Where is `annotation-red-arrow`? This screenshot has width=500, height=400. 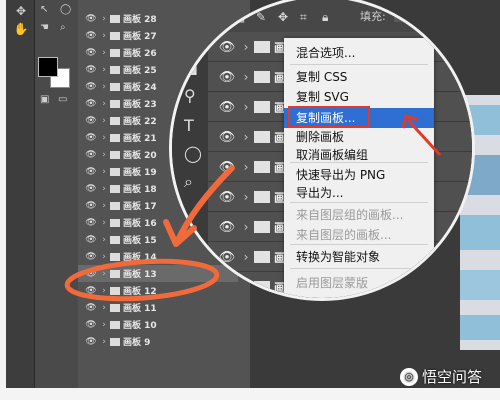 annotation-red-arrow is located at coordinates (424, 137).